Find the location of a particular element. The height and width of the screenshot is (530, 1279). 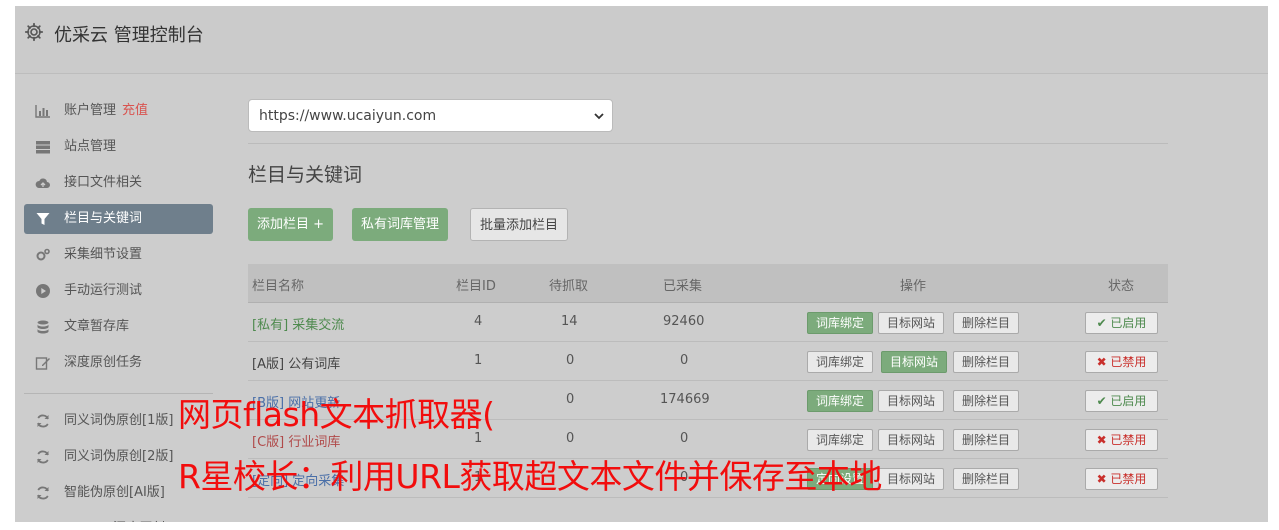

col-header-id: 栏目ID is located at coordinates (476, 286).